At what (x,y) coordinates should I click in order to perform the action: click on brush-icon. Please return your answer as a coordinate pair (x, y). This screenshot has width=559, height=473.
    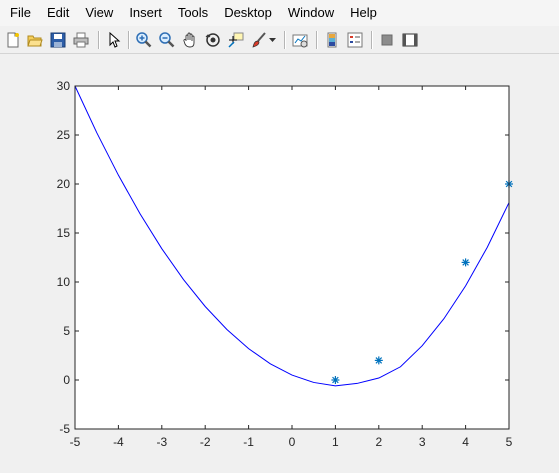
    Looking at the image, I should click on (259, 40).